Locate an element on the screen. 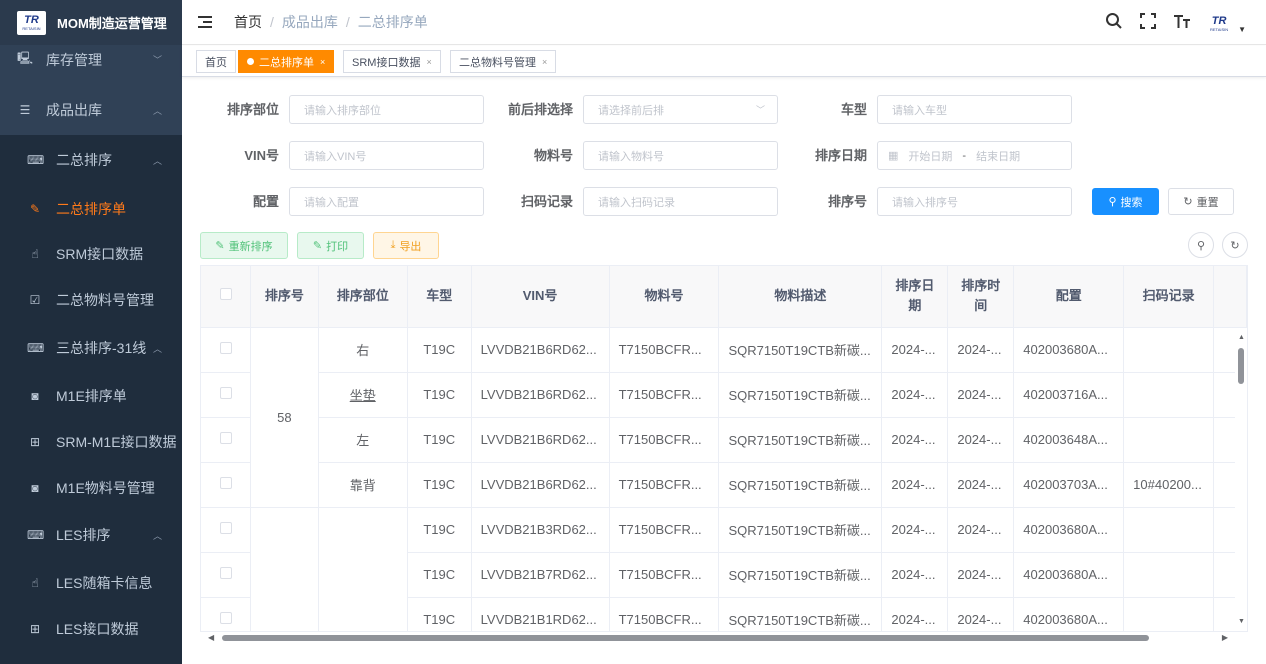  vertical-scrollbar: ▲ ▼ is located at coordinates (1241, 479).